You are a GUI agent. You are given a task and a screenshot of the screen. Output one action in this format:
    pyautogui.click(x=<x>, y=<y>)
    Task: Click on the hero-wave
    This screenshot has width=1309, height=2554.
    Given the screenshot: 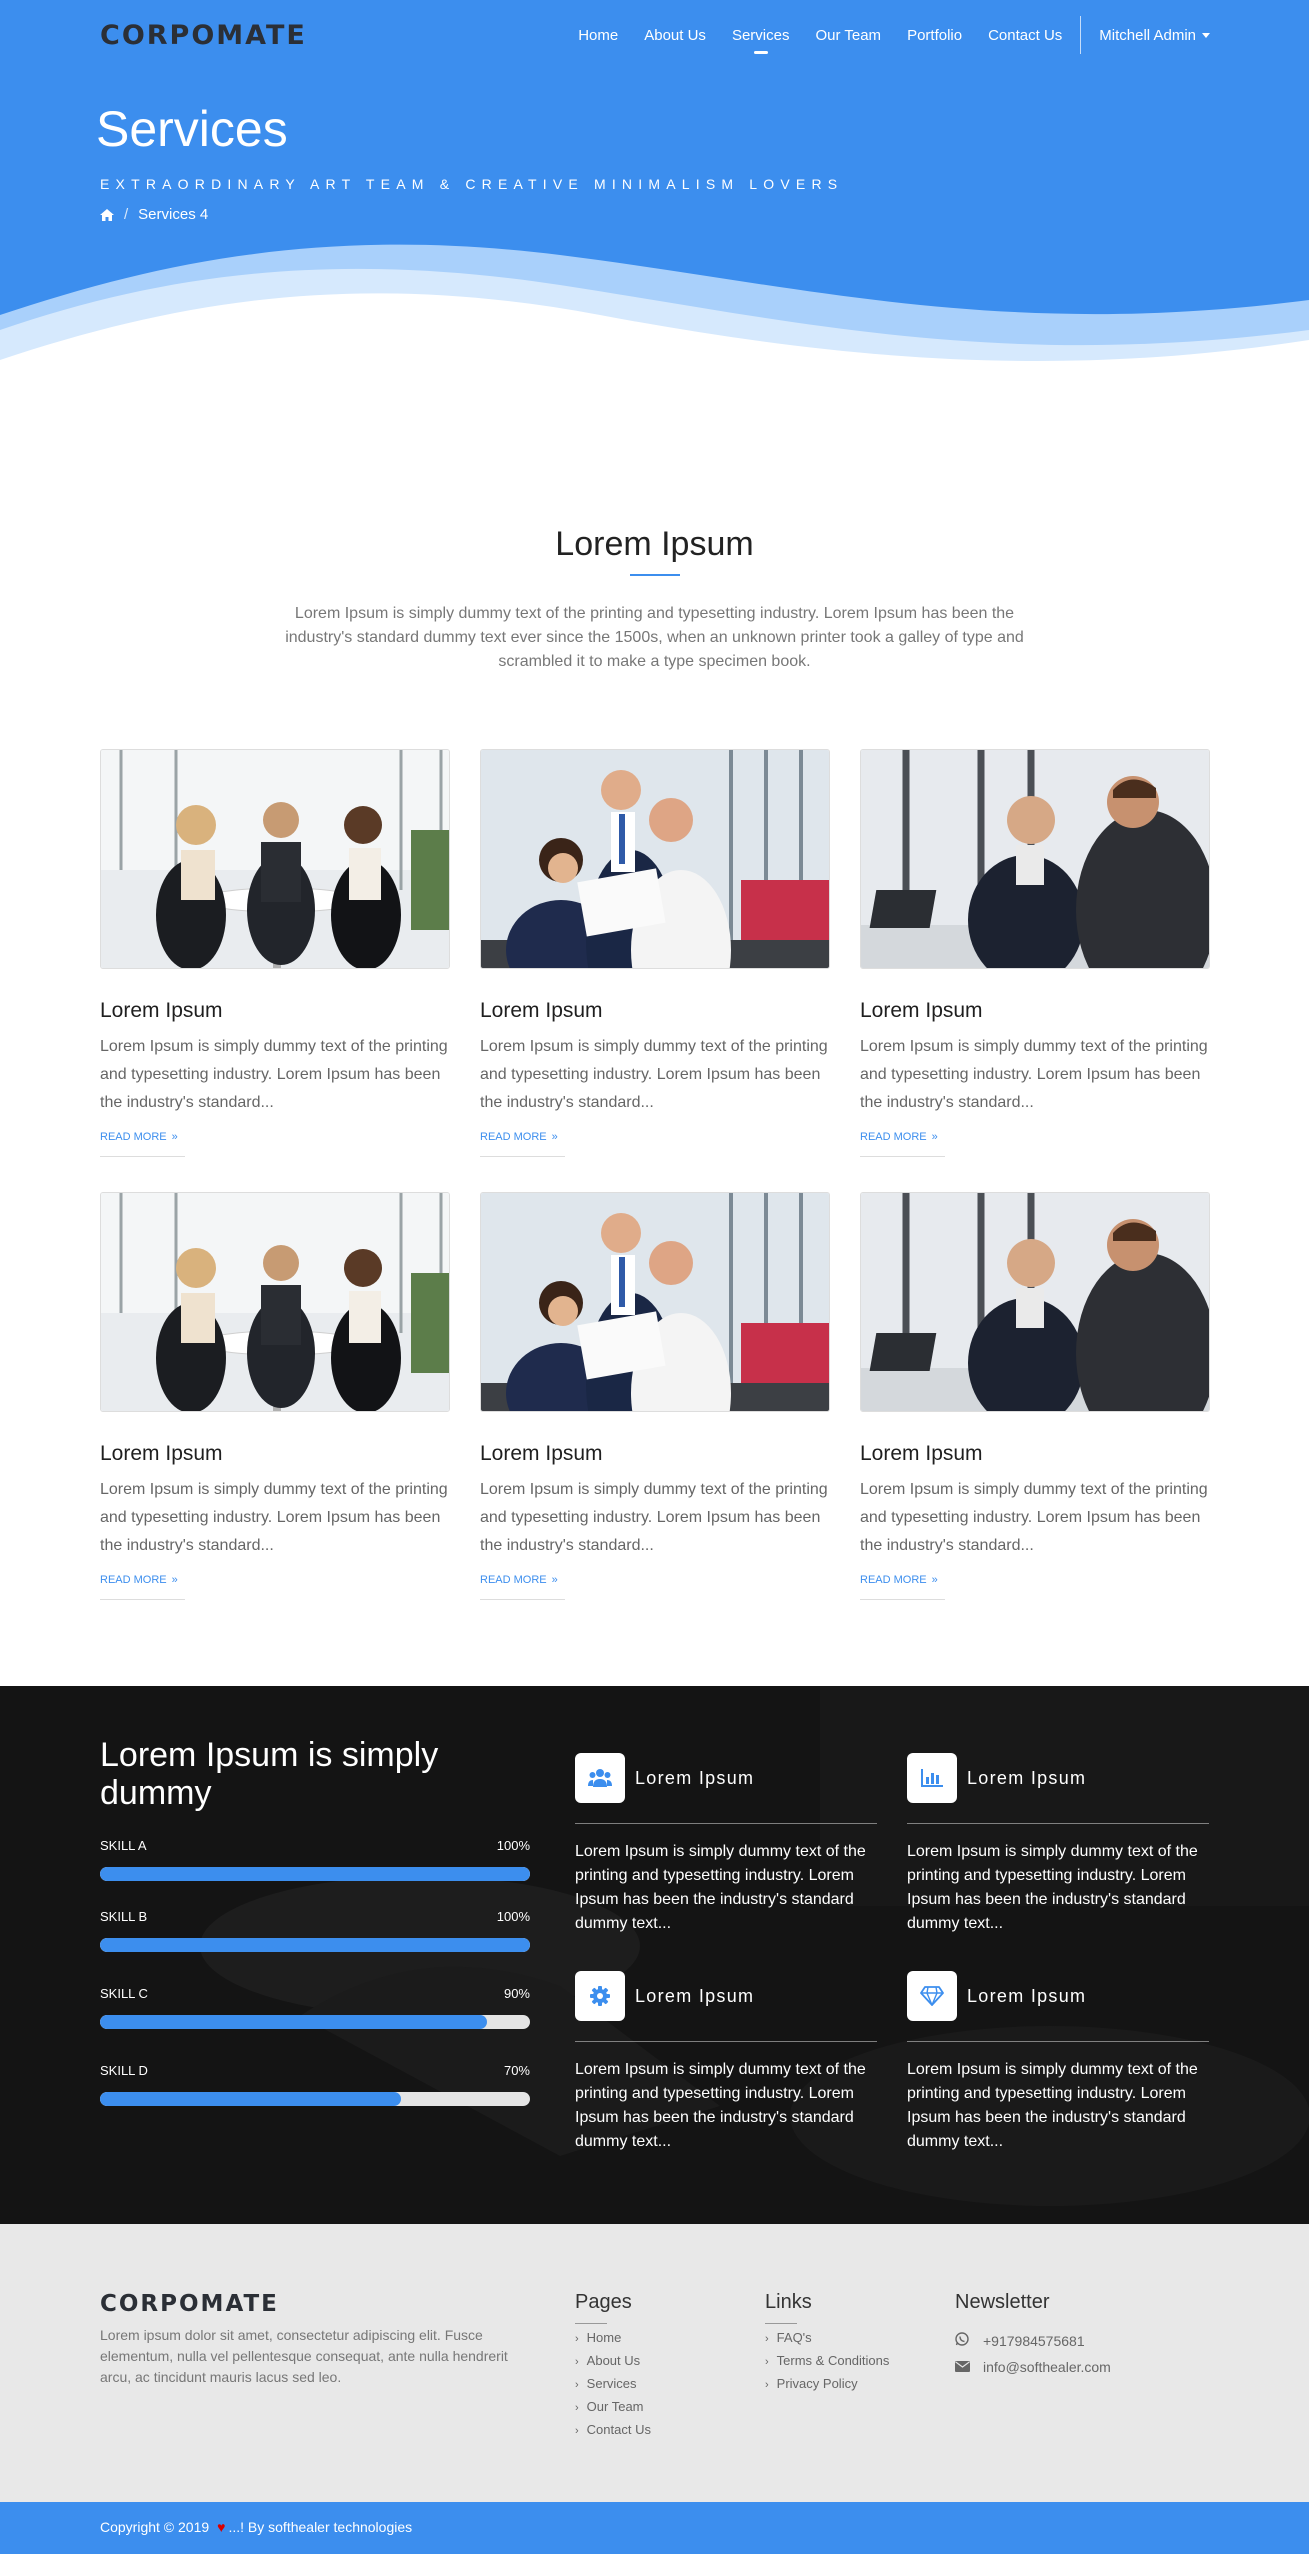 What is the action you would take?
    pyautogui.click(x=654, y=307)
    